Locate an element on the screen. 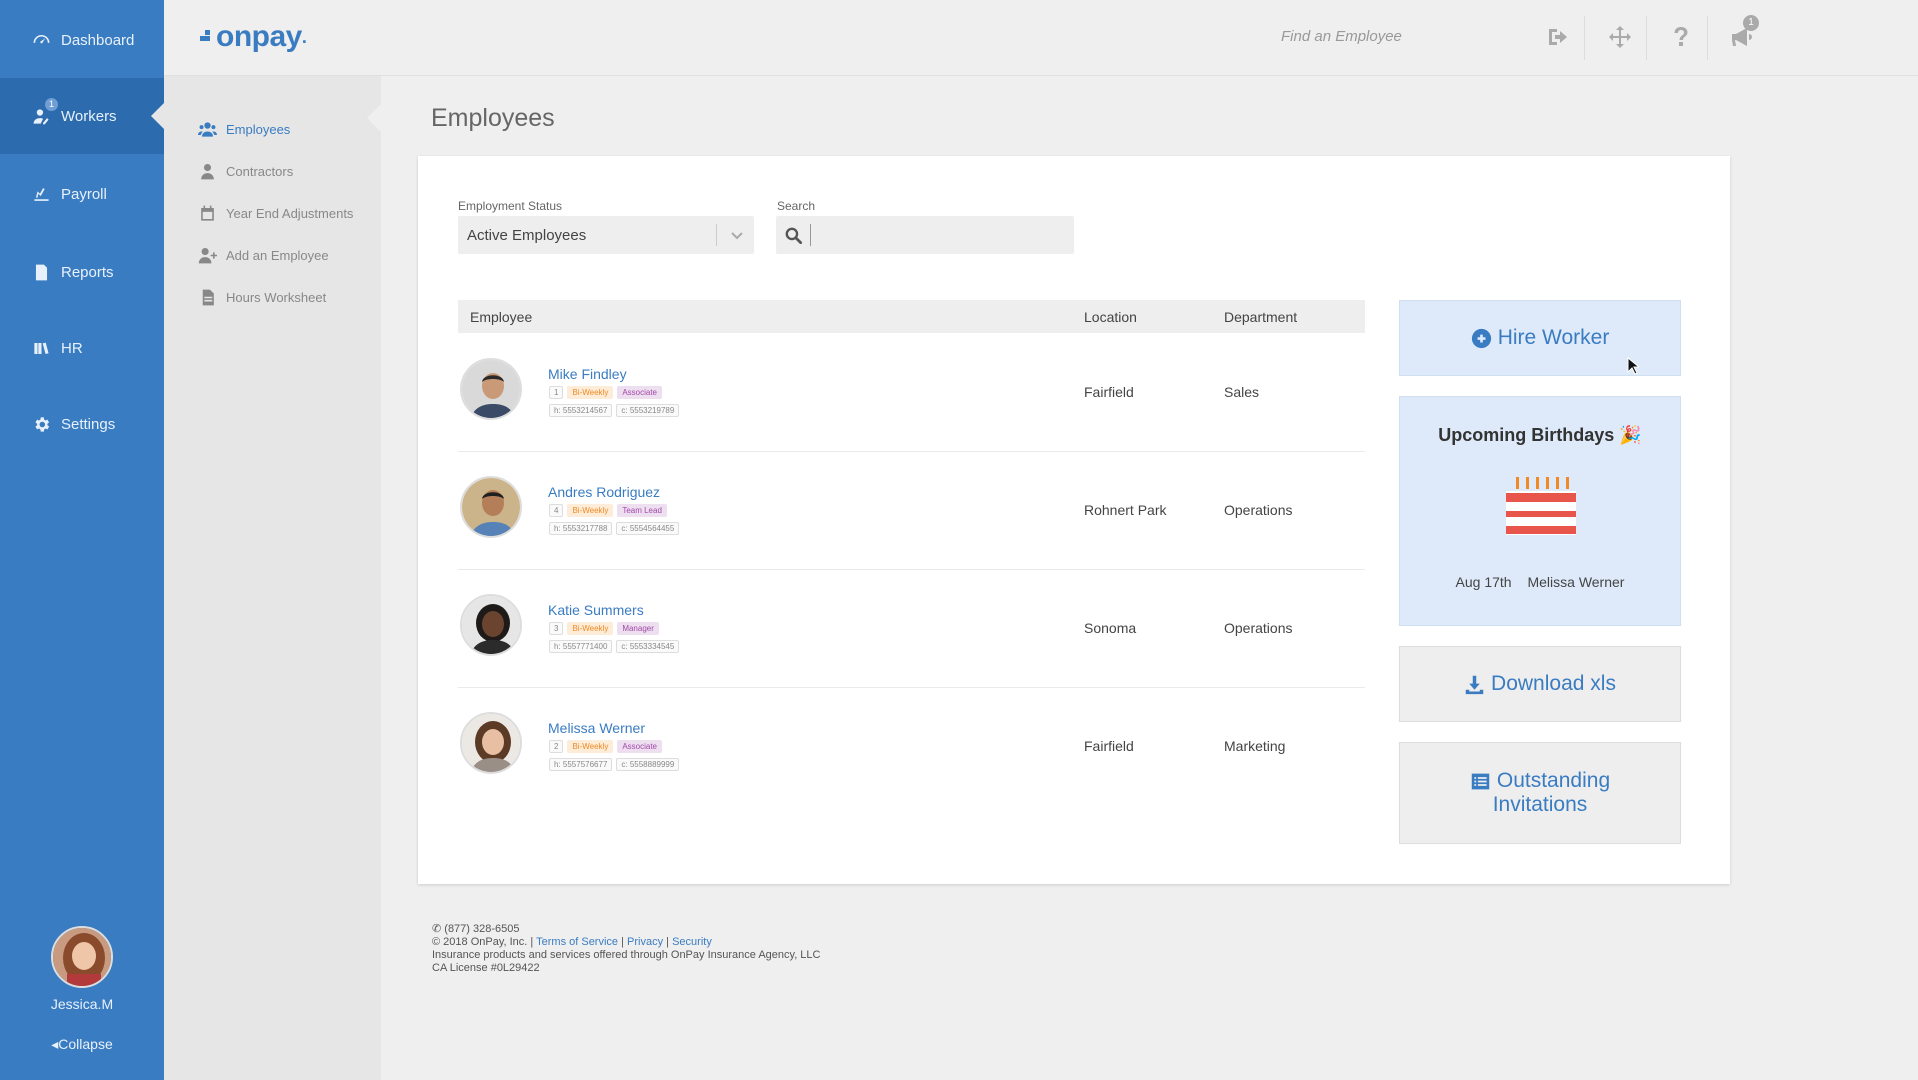  subnav-item-hours-worksheet: Hours Worksheet is located at coordinates (262, 297).